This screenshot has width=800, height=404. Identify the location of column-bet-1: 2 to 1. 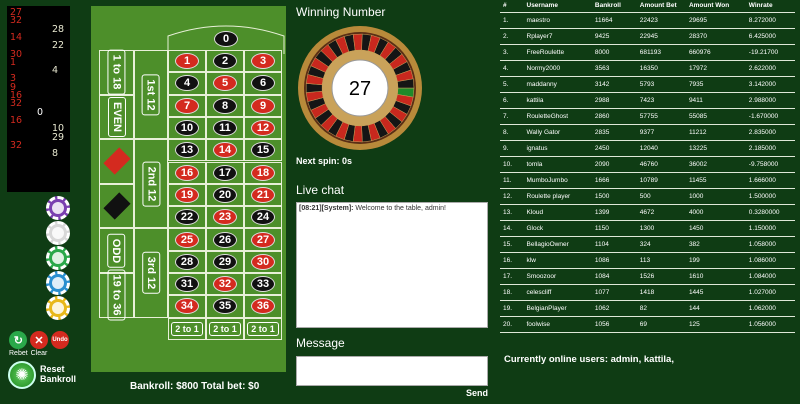
(187, 328).